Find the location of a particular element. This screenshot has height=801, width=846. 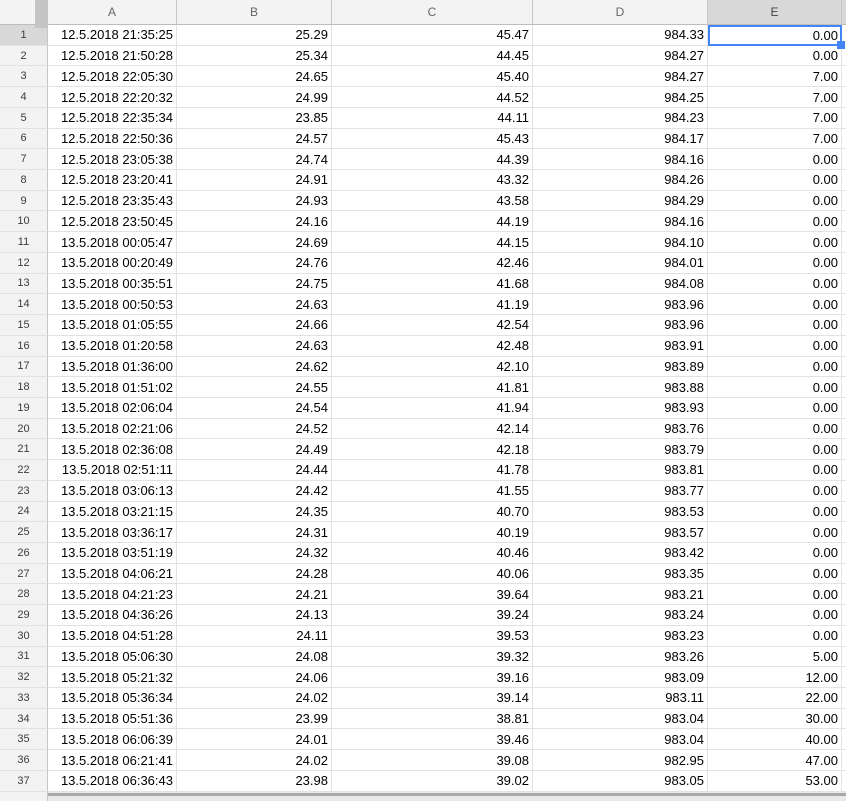

cell-B12: 24.76 is located at coordinates (254, 263).